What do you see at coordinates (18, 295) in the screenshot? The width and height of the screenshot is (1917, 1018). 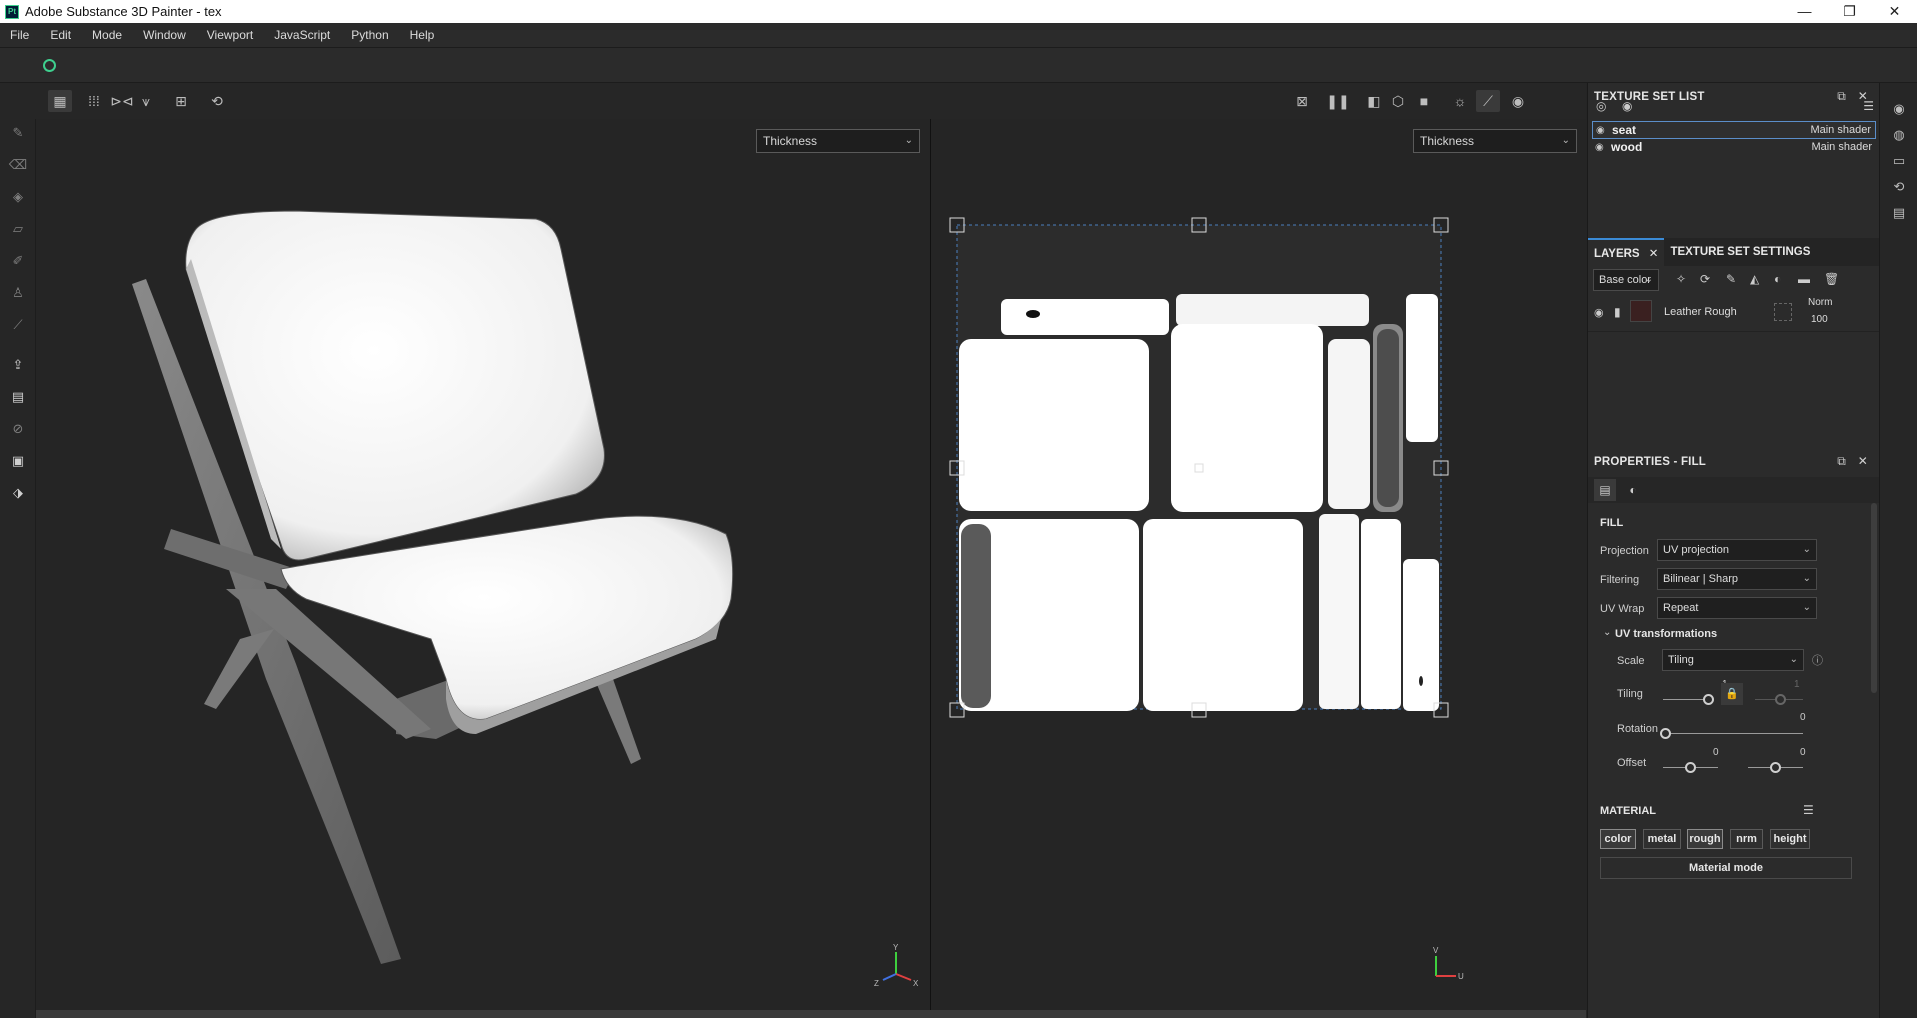 I see `clone-stamp-icon: ♙` at bounding box center [18, 295].